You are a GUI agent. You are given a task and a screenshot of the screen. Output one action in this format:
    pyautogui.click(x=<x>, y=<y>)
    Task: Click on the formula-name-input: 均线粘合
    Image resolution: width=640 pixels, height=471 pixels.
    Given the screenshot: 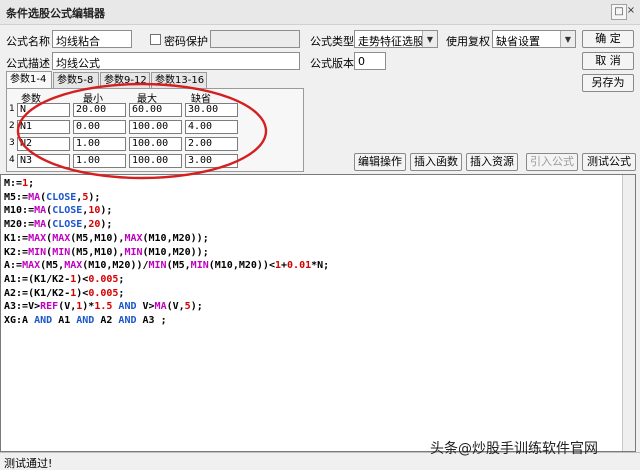 What is the action you would take?
    pyautogui.click(x=92, y=39)
    